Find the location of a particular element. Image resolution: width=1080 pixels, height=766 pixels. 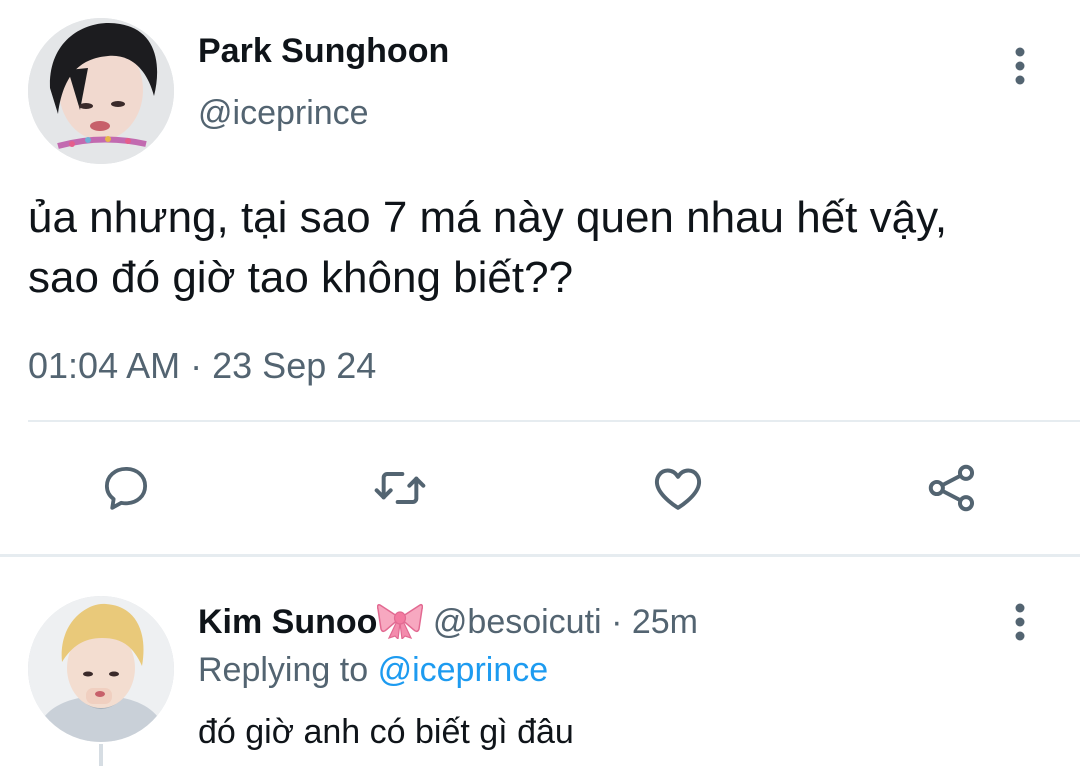

replying-to: Replying to @iceprince is located at coordinates (373, 670).